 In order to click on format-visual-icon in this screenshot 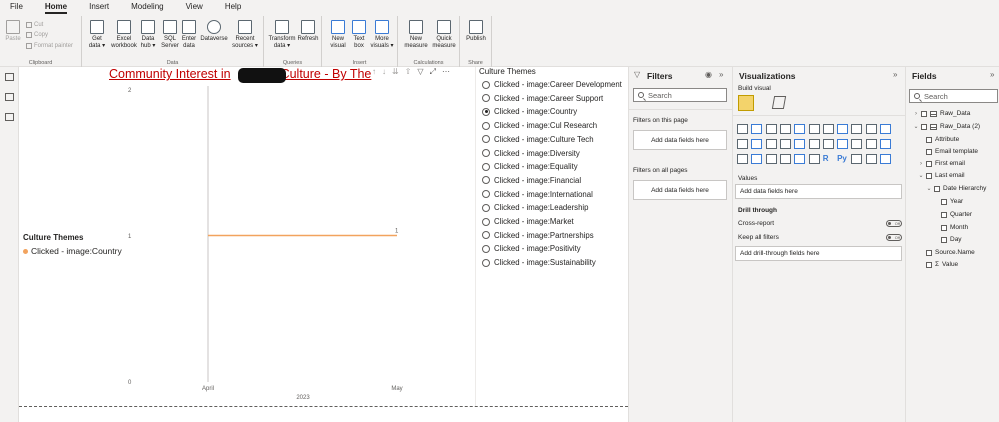, I will do `click(779, 102)`.